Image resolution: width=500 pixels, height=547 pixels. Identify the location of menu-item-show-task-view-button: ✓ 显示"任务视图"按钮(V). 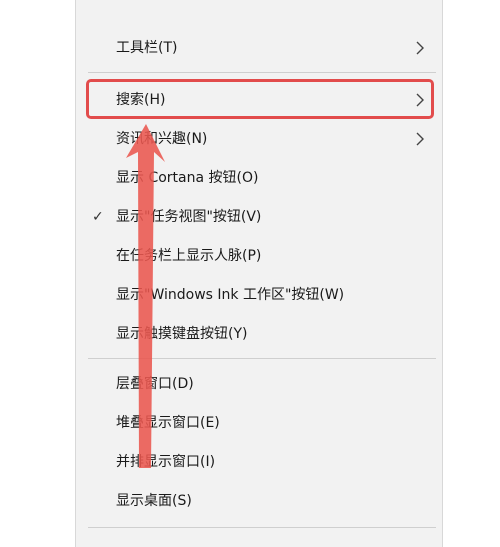
(259, 217).